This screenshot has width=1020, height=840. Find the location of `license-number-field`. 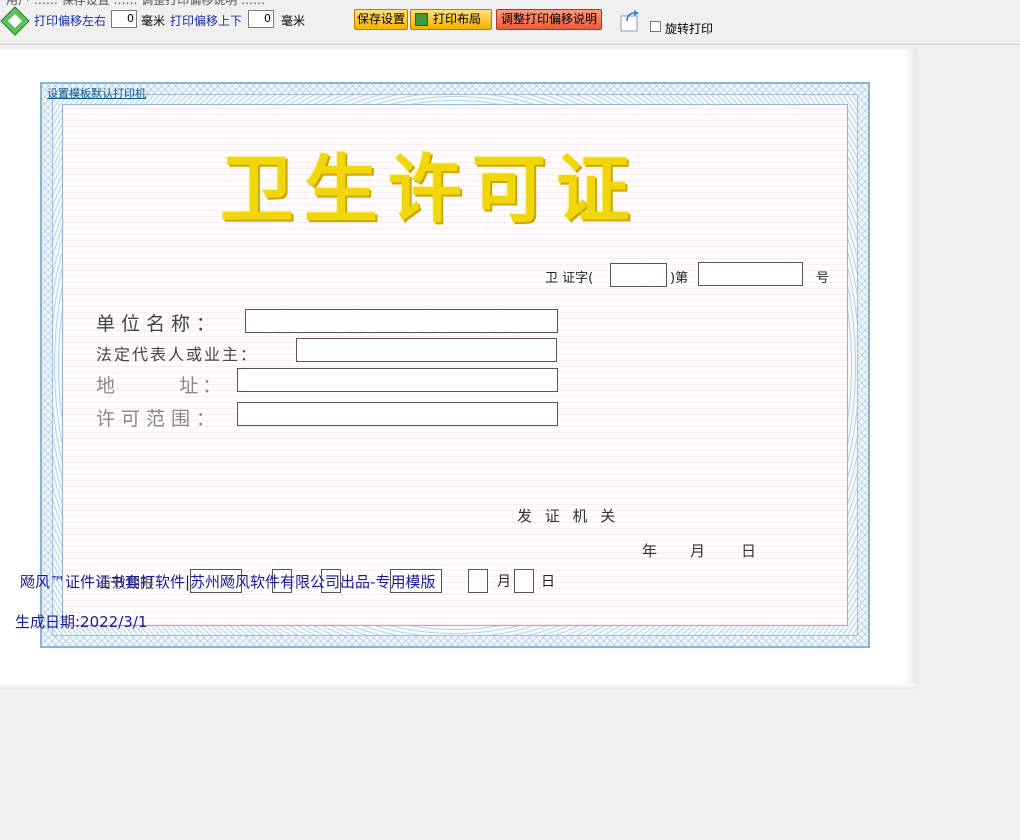

license-number-field is located at coordinates (750, 274).